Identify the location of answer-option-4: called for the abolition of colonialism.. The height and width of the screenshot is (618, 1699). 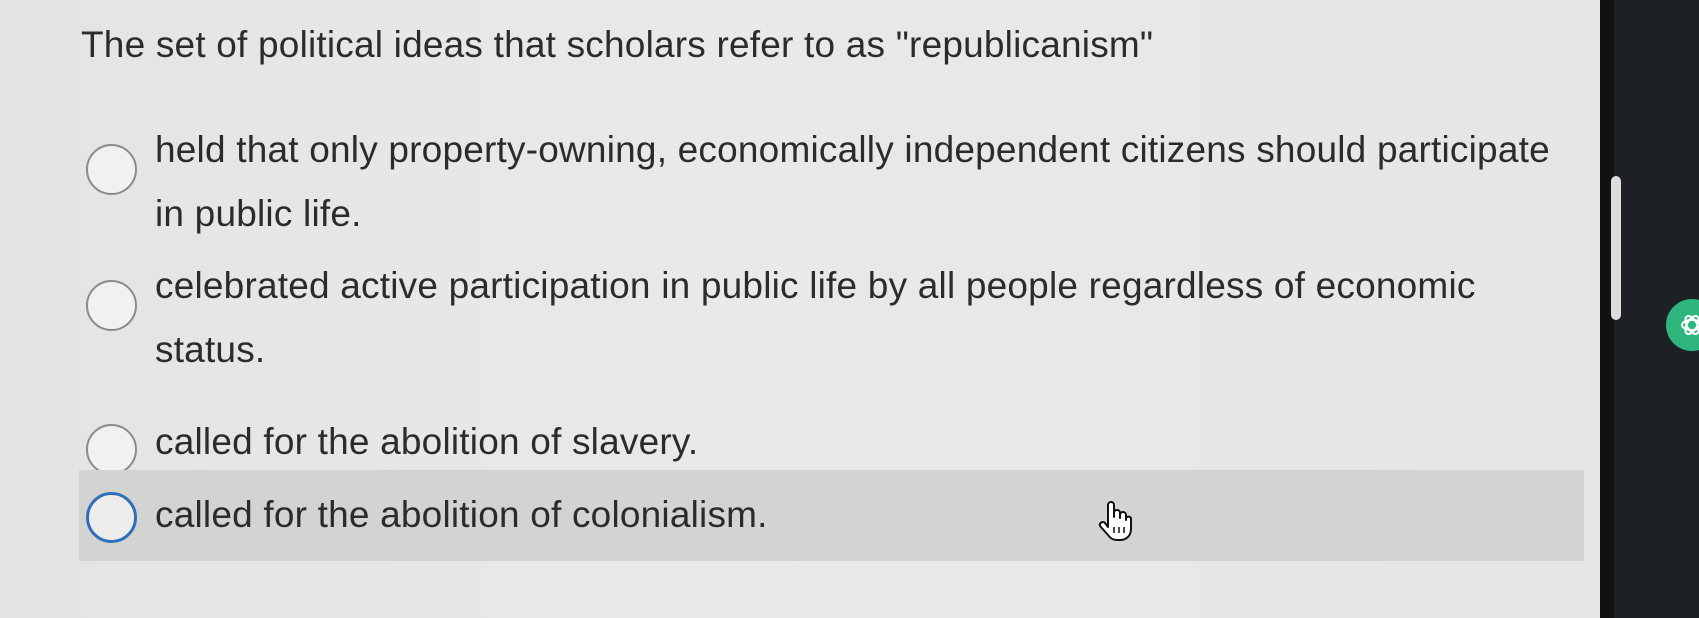
(831, 515).